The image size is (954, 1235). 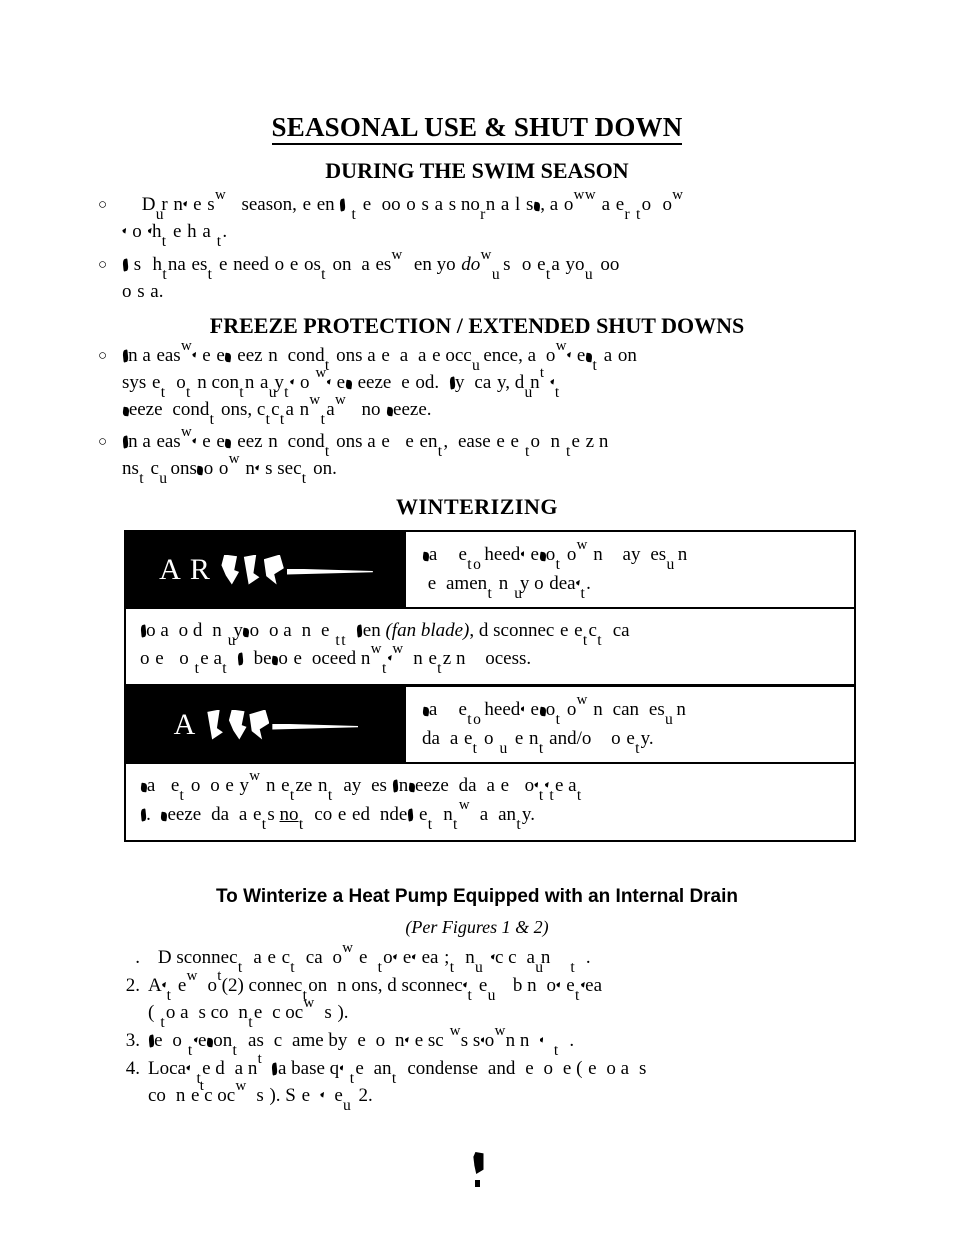 I want to click on page-title: SEASONAL USE & SHUT DOWN, so click(x=477, y=128).